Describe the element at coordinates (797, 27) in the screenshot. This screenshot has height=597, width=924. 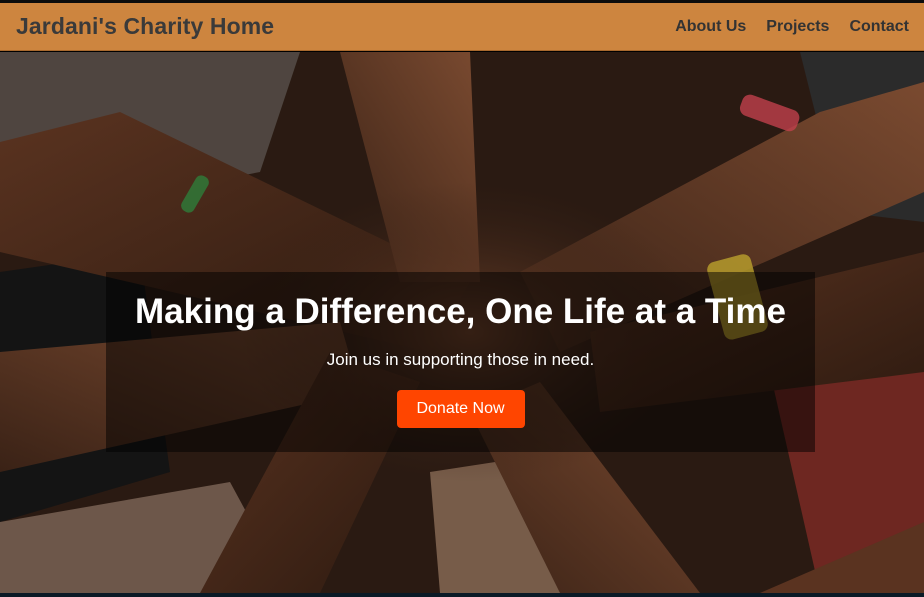
I see `nav-projects: Projects` at that location.